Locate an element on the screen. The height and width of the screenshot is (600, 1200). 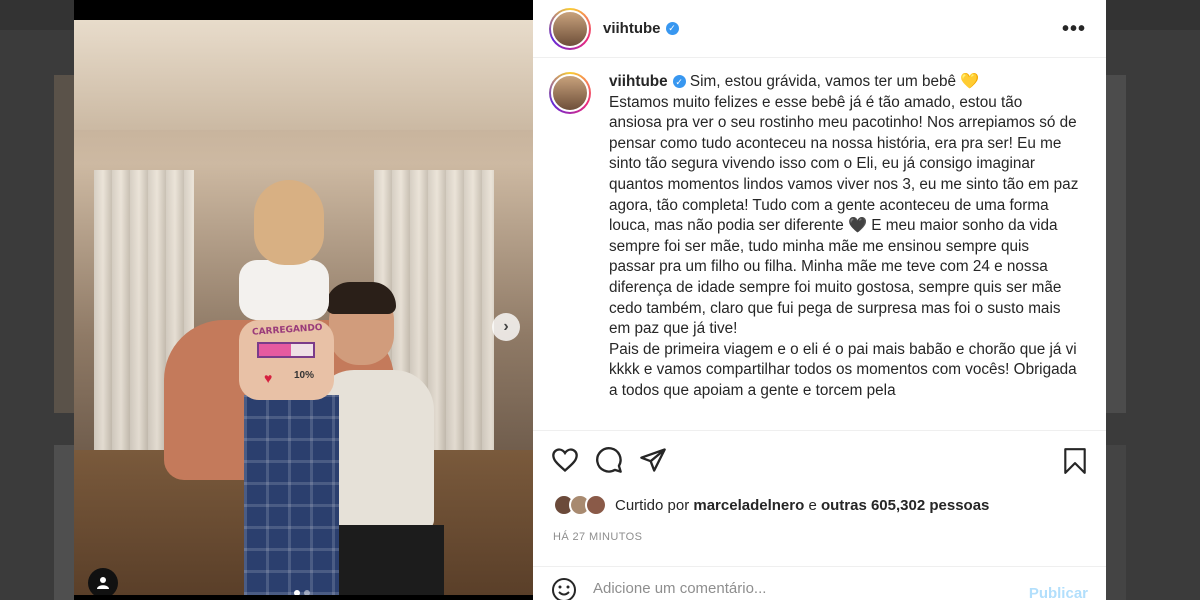
carousel-next-button: › is located at coordinates (506, 327).